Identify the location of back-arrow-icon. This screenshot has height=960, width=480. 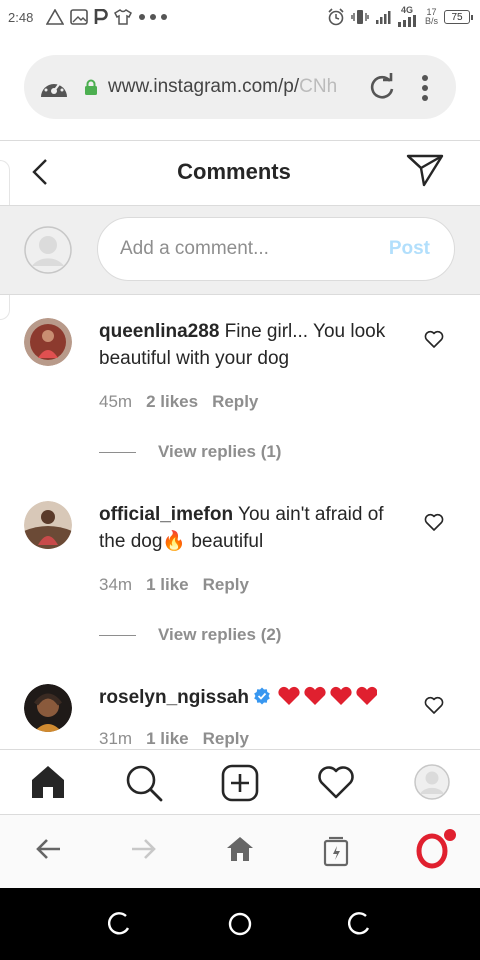
(48, 849).